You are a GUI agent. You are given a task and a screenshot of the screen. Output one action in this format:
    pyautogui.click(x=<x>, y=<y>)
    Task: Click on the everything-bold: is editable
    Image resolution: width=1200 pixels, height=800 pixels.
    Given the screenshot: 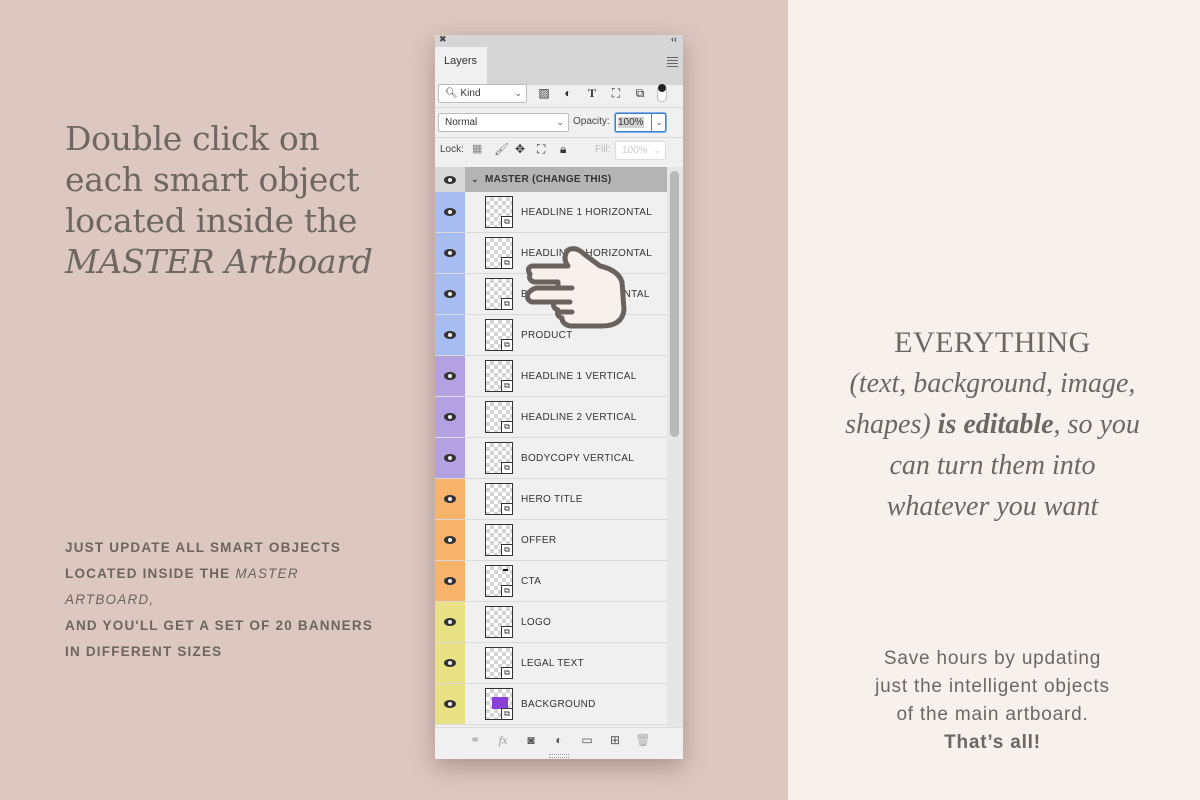 What is the action you would take?
    pyautogui.click(x=995, y=424)
    